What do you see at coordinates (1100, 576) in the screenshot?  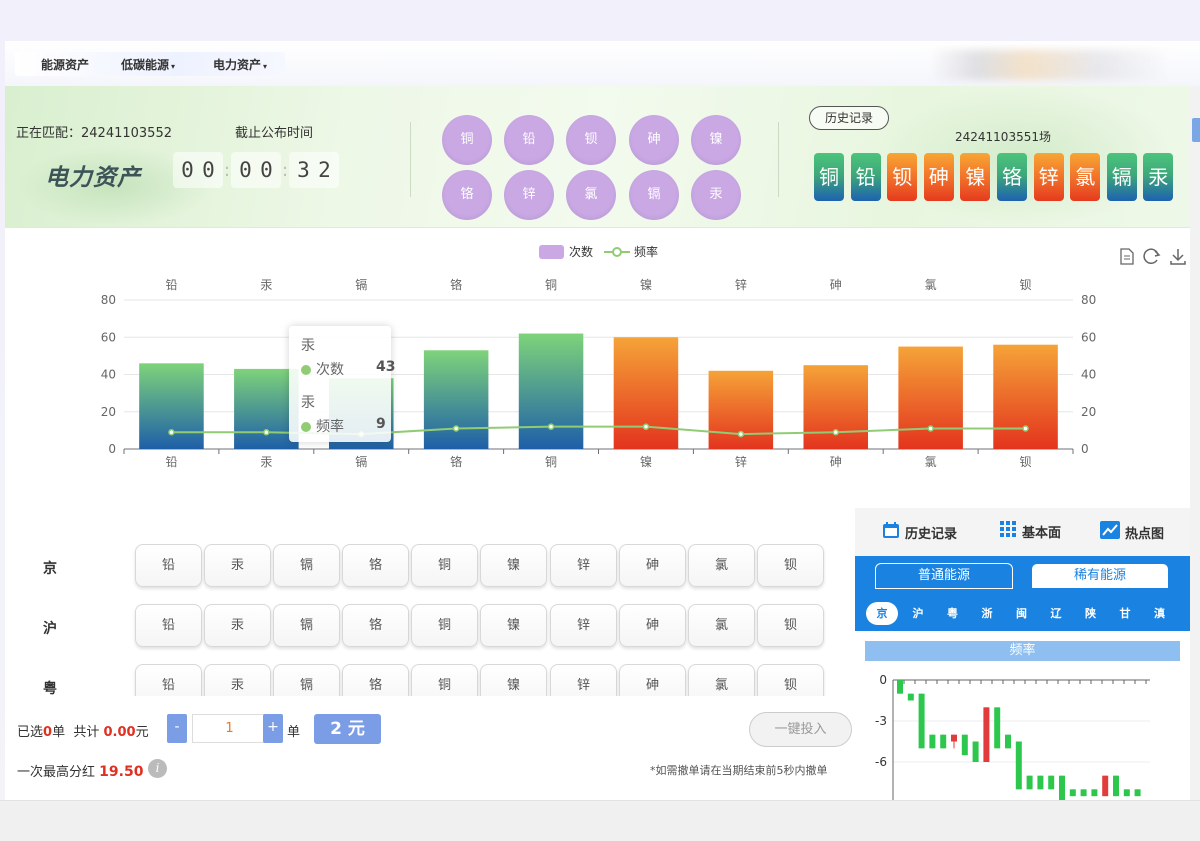 I see `segment-rare-energy: 稀有能源` at bounding box center [1100, 576].